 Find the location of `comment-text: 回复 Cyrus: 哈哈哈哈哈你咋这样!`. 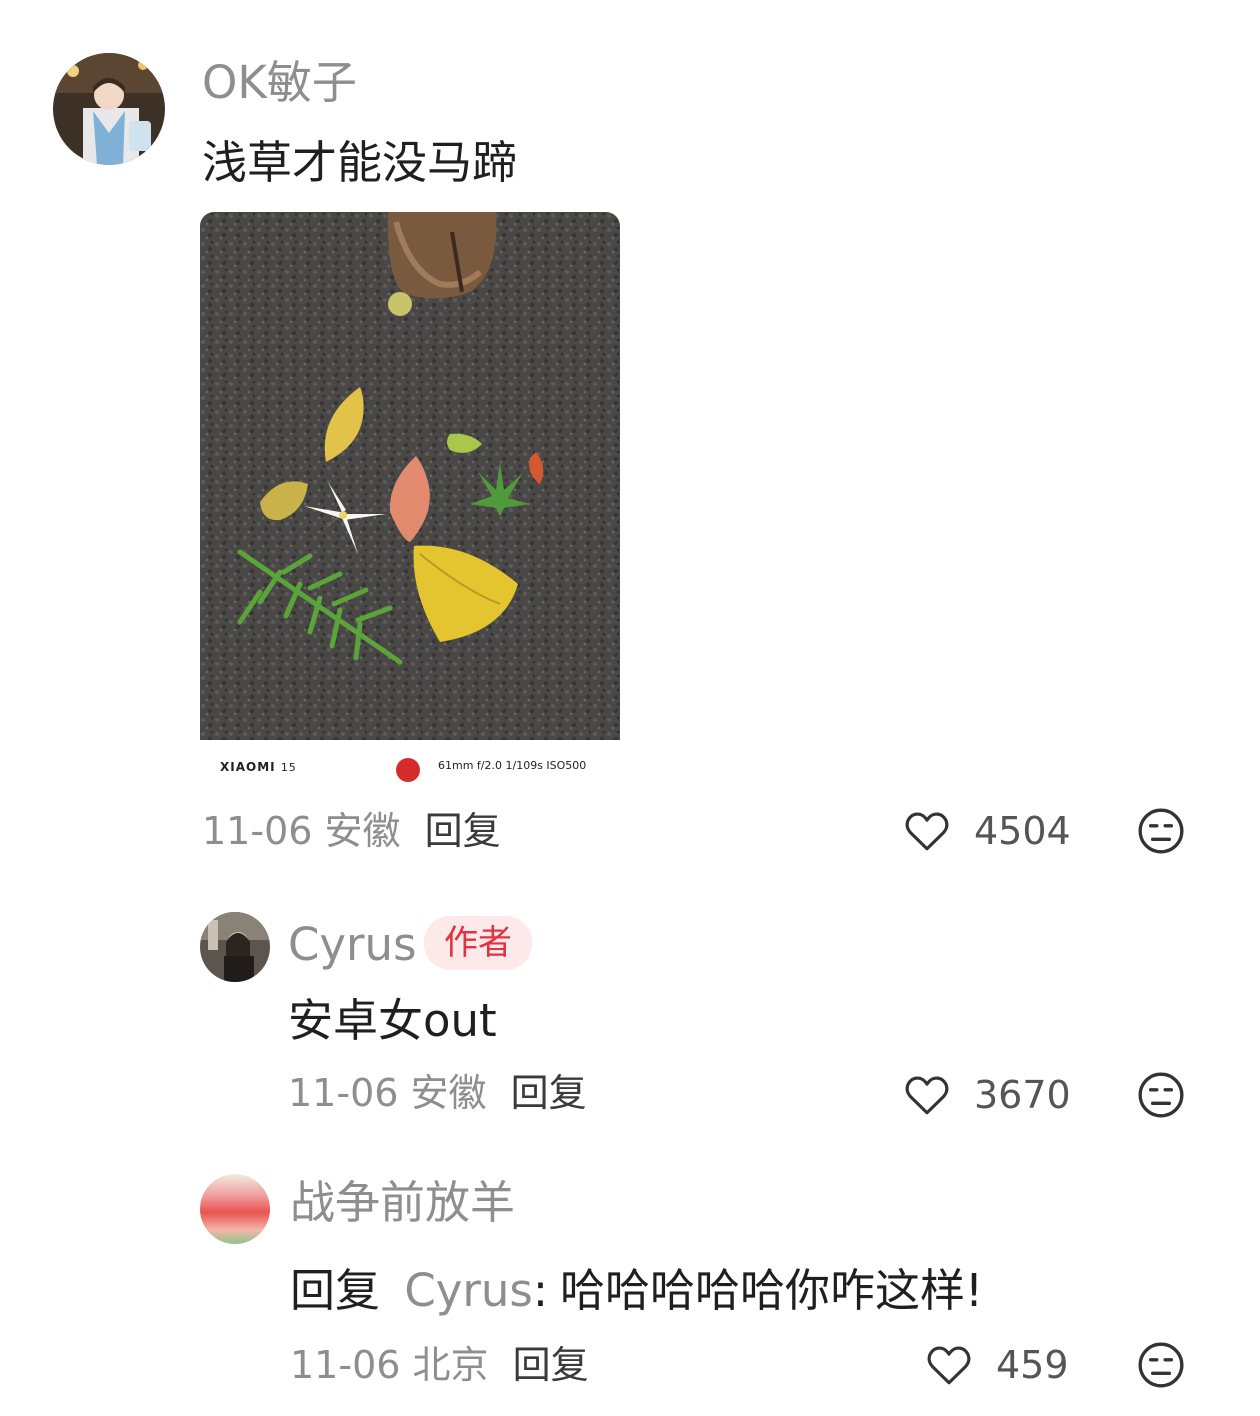

comment-text: 回复 Cyrus: 哈哈哈哈哈你咋这样! is located at coordinates (636, 1290).